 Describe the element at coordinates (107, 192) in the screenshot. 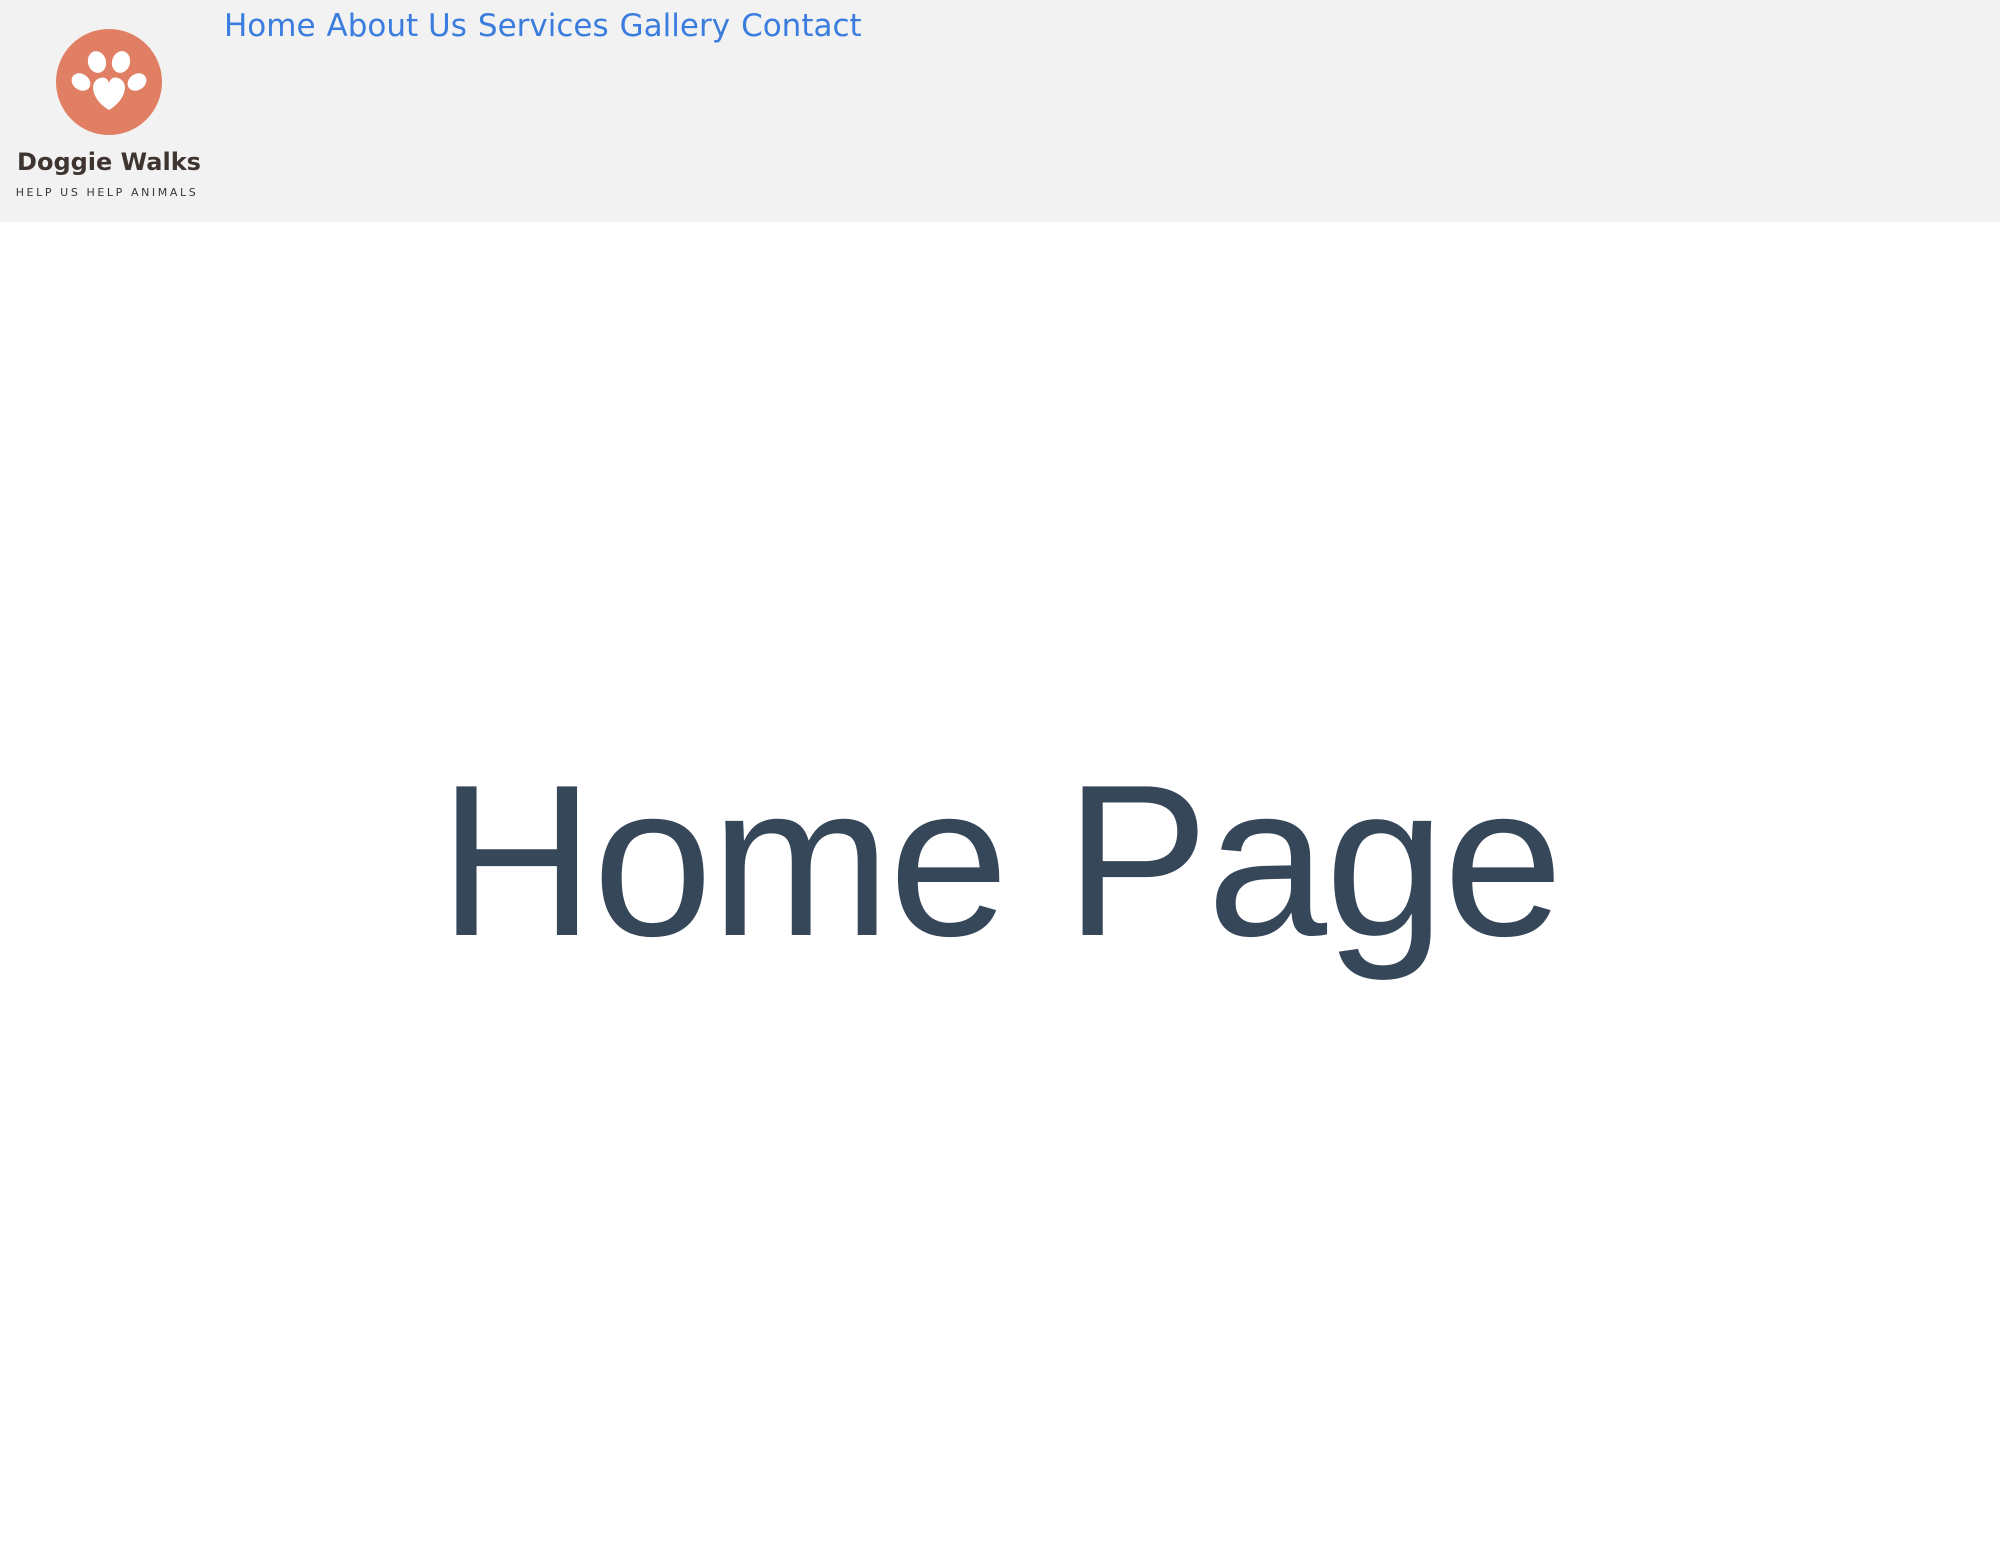

I see `brand-tagline: HELP US HELP ANIMALS` at that location.